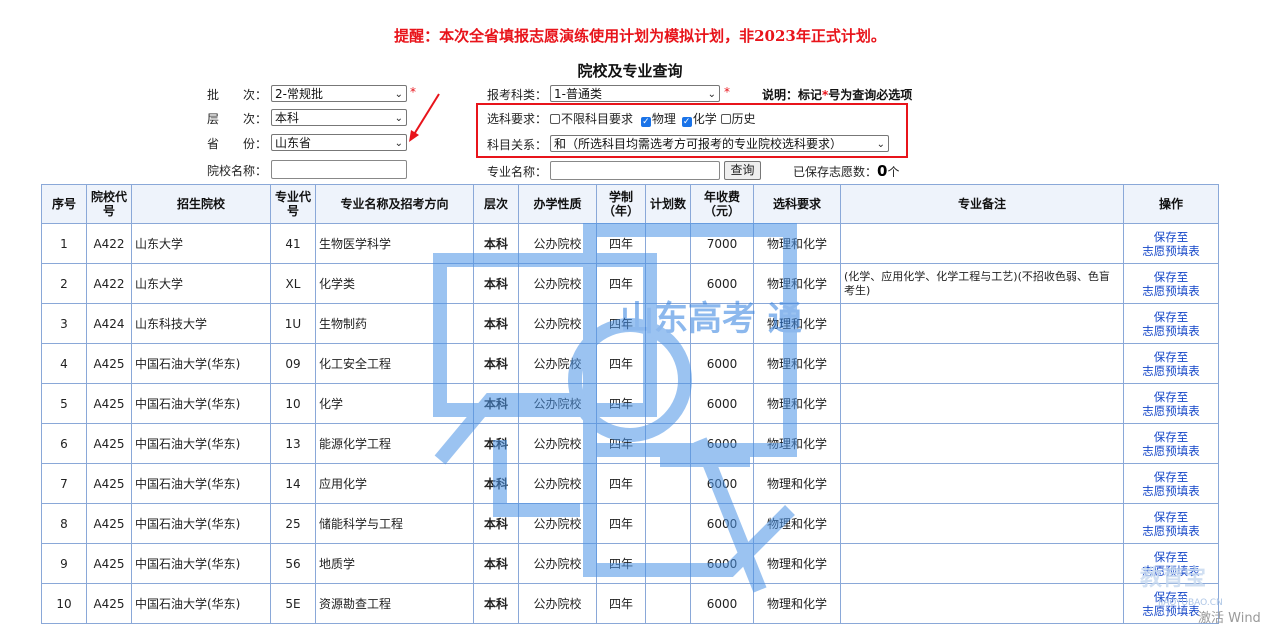  What do you see at coordinates (394, 443) in the screenshot?
I see `cell-major: 能源化学工程` at bounding box center [394, 443].